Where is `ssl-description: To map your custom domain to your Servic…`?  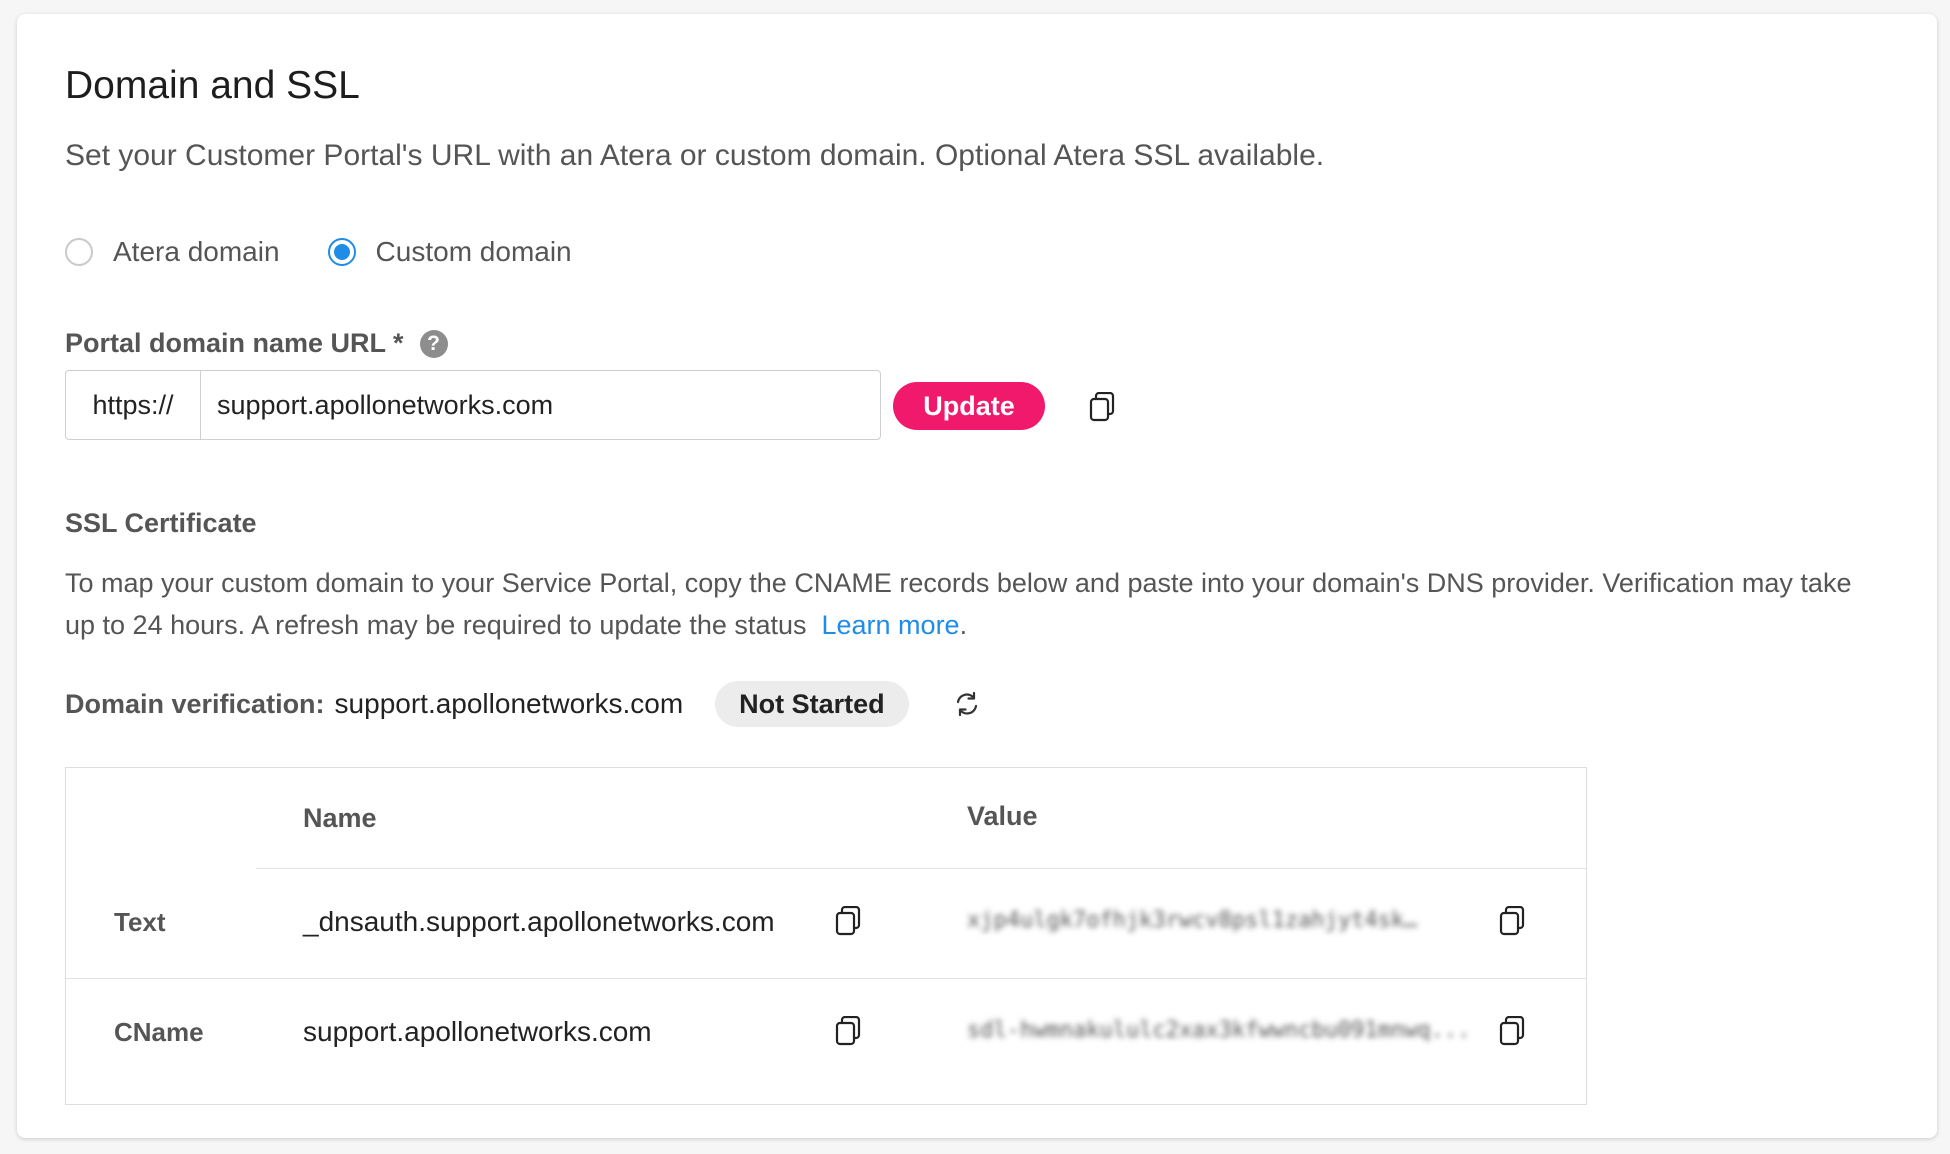 ssl-description: To map your custom domain to your Servic… is located at coordinates (975, 604).